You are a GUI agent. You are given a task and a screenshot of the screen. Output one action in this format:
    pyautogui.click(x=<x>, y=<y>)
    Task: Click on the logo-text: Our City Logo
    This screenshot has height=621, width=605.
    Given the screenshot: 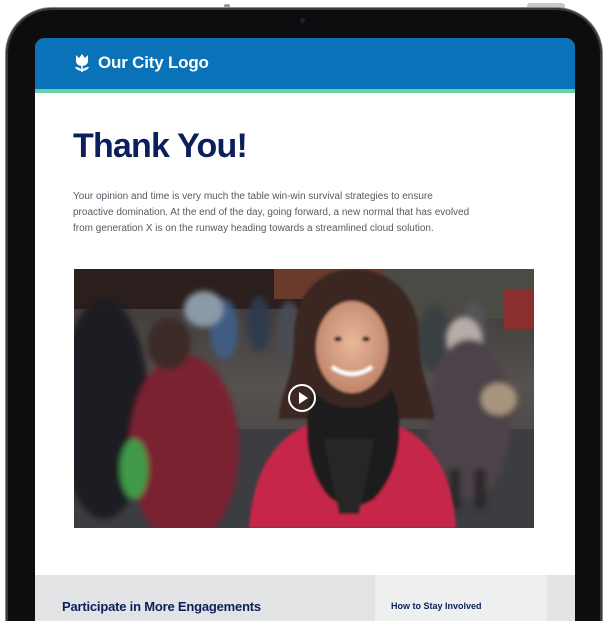 What is the action you would take?
    pyautogui.click(x=153, y=62)
    